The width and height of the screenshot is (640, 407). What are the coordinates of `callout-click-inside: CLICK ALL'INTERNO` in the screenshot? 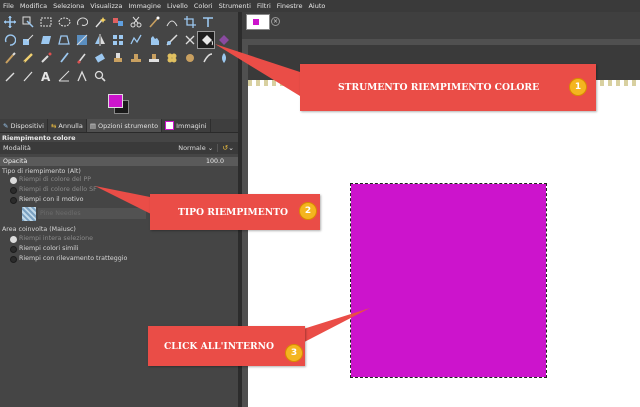 It's located at (226, 346).